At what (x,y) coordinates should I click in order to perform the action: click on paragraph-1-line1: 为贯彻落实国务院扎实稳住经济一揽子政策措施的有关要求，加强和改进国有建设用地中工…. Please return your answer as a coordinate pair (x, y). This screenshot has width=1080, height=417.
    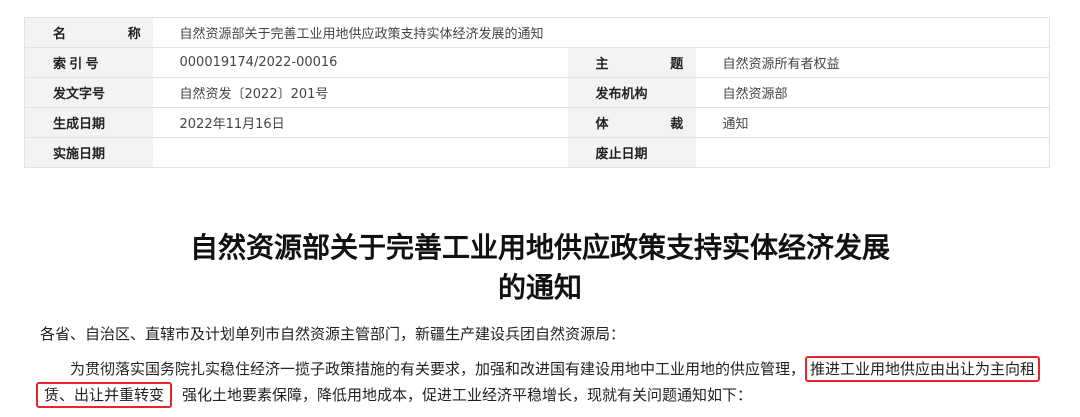
    Looking at the image, I should click on (560, 369).